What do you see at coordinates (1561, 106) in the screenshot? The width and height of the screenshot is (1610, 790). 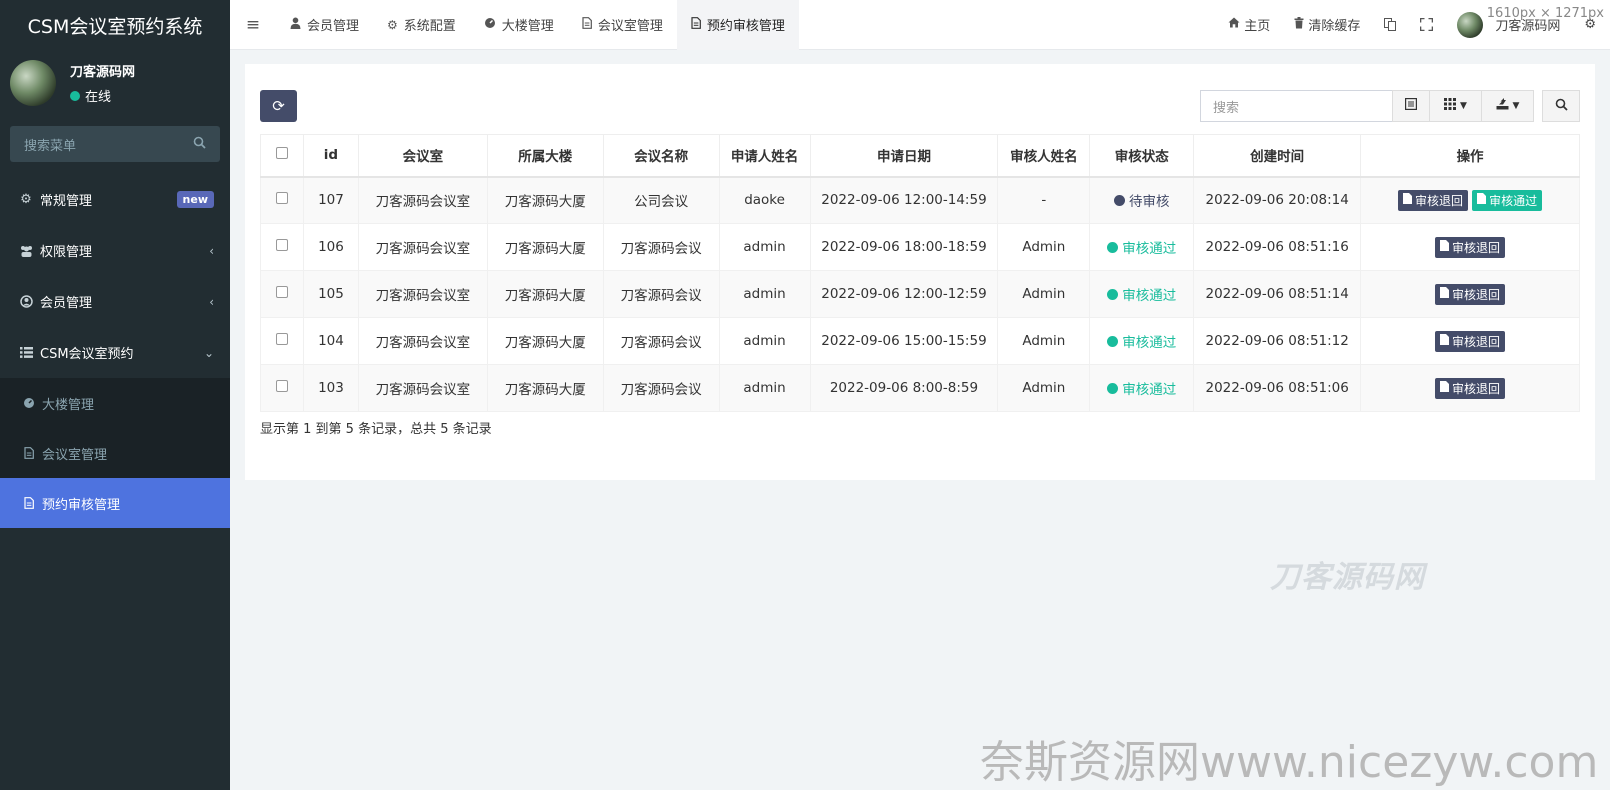 I see `advanced-search-button` at bounding box center [1561, 106].